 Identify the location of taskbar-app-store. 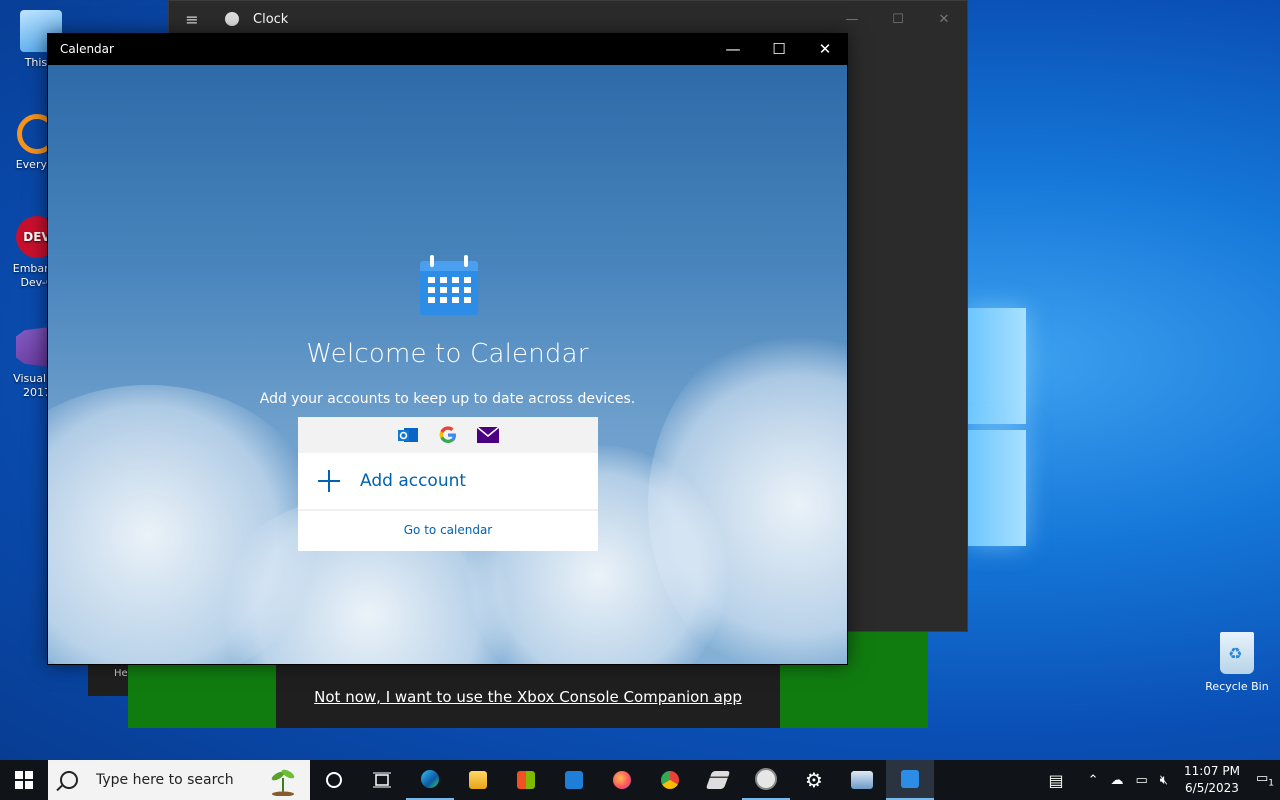
(526, 780).